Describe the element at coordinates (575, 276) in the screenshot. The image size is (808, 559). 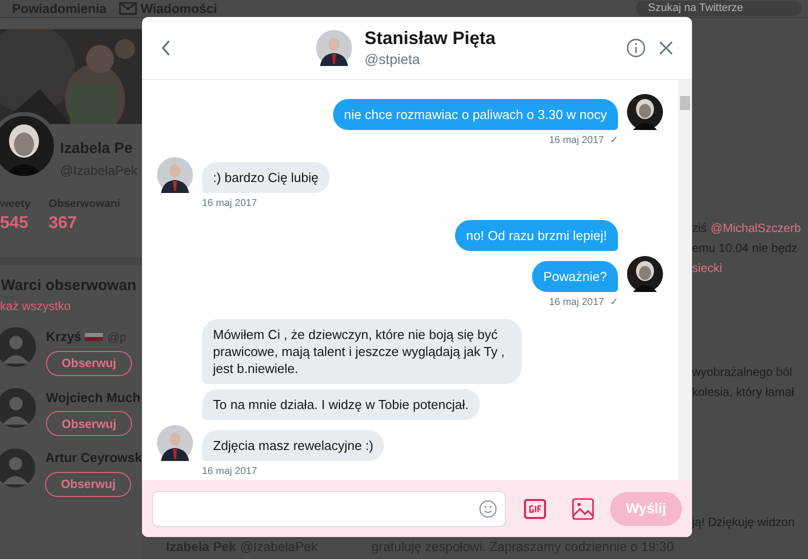
I see `message-bubble: Poważnie?` at that location.